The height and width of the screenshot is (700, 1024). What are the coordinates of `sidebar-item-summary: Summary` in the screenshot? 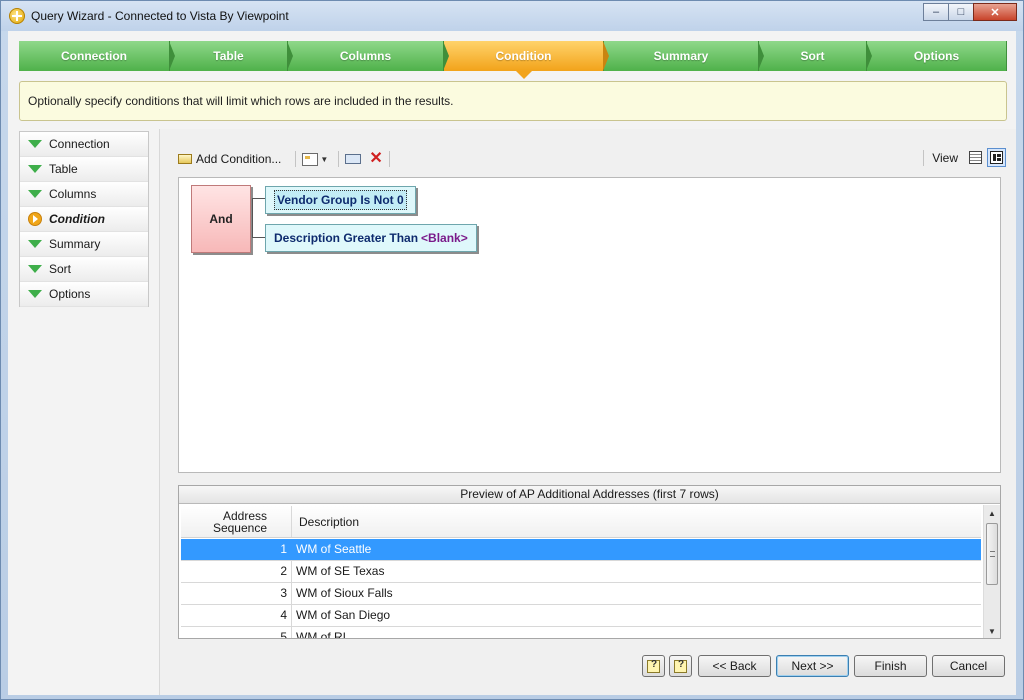 It's located at (84, 244).